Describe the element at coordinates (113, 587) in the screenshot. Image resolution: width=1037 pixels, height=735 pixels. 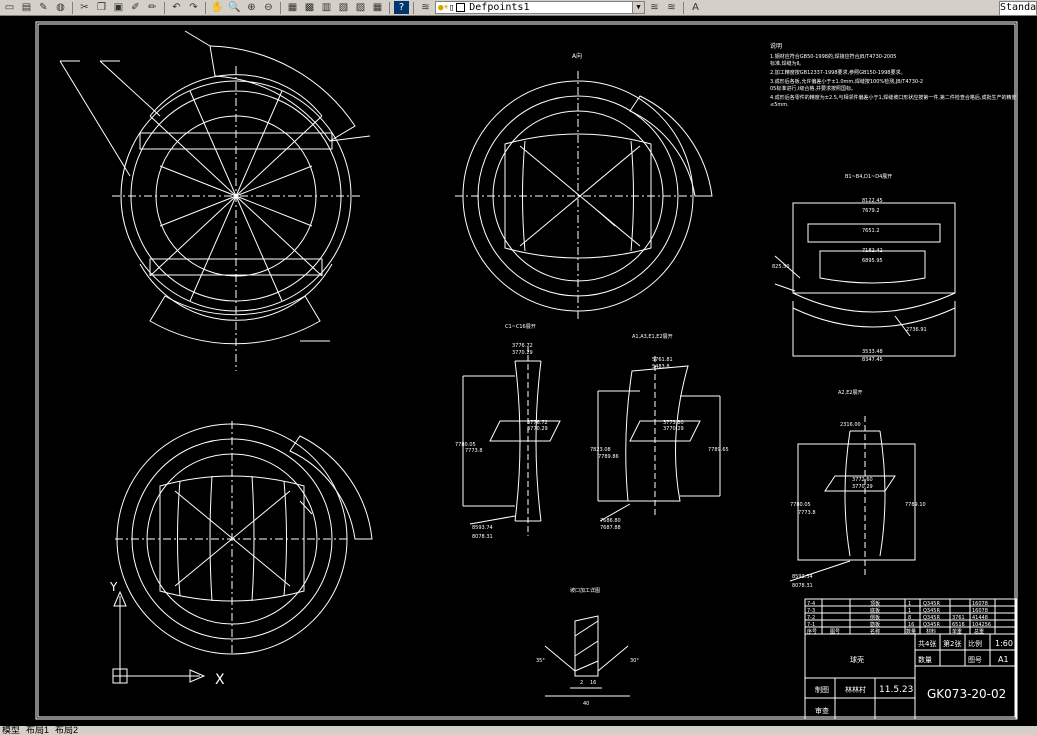
I see `ucs-y-label: Y` at that location.